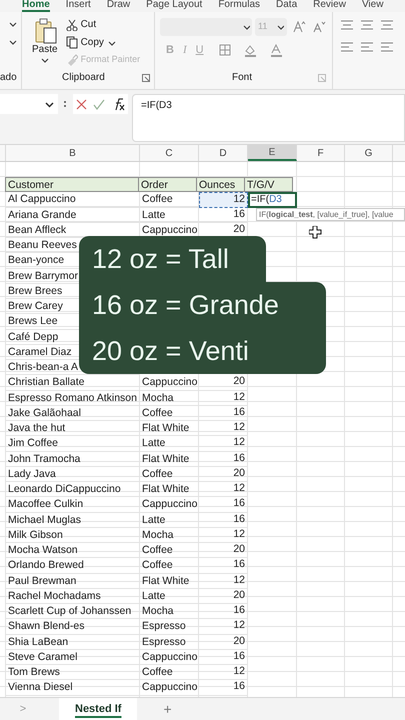 This screenshot has height=720, width=405. I want to click on table-cell: Rachel Mochadams, so click(73, 596).